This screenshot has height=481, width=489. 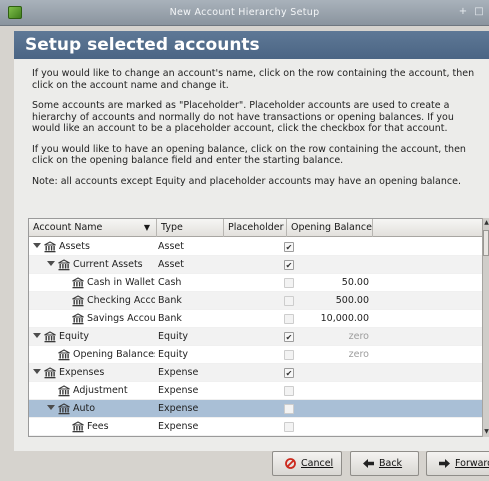 What do you see at coordinates (485, 327) in the screenshot?
I see `table-scrollbar: ▲ ▼` at bounding box center [485, 327].